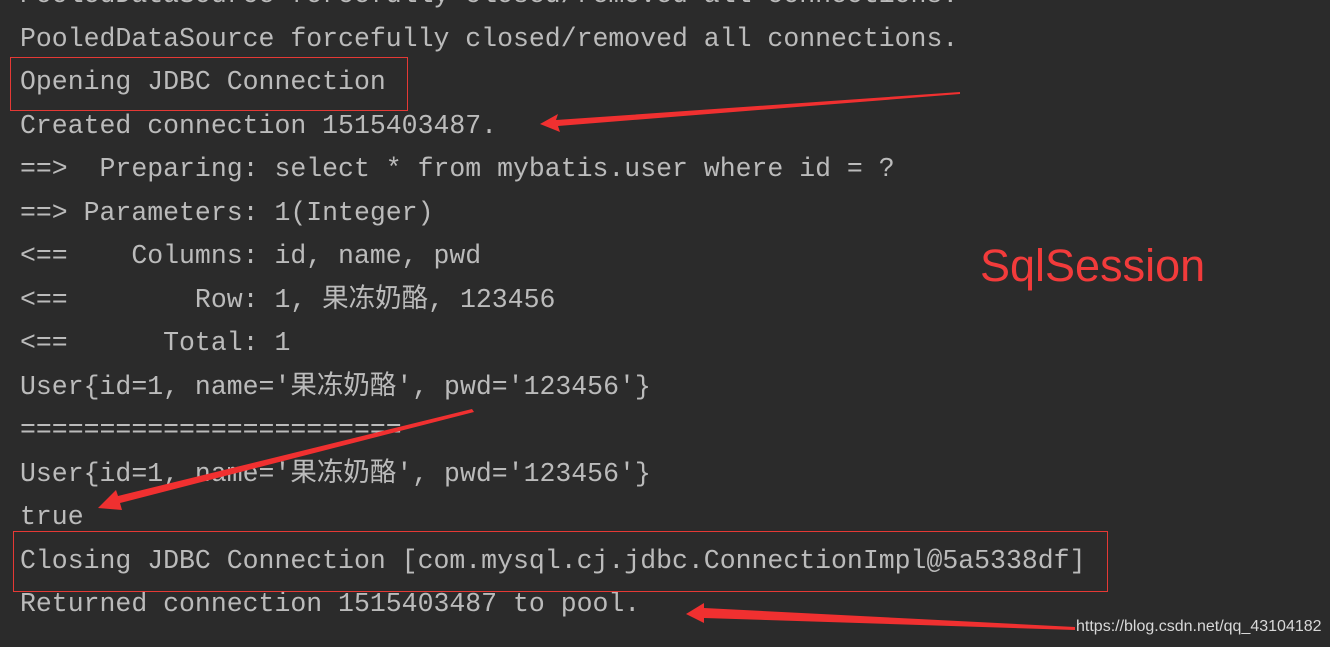 Image resolution: width=1330 pixels, height=647 pixels. What do you see at coordinates (1093, 265) in the screenshot?
I see `sqlsession-annotation: SqlSession` at bounding box center [1093, 265].